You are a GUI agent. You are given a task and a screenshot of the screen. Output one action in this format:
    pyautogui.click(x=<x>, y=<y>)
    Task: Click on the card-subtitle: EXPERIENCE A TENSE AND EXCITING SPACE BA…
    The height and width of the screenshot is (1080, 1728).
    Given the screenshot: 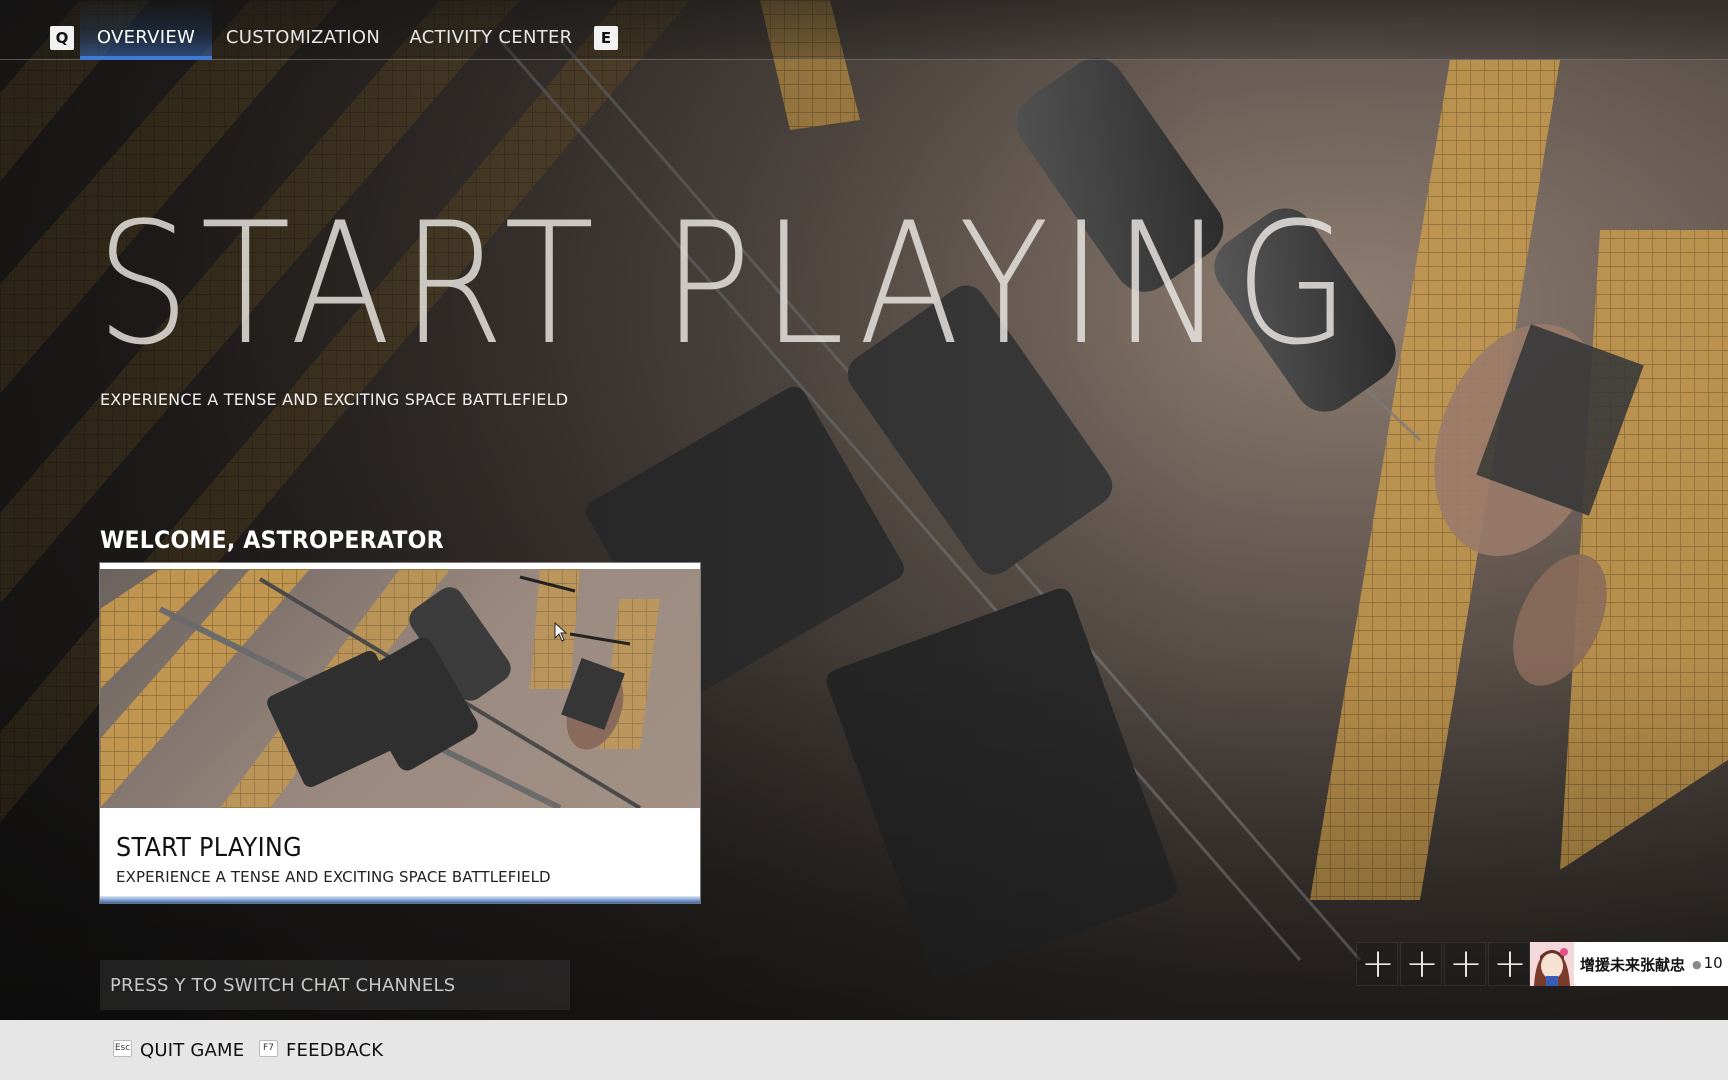 What is the action you would take?
    pyautogui.click(x=333, y=877)
    